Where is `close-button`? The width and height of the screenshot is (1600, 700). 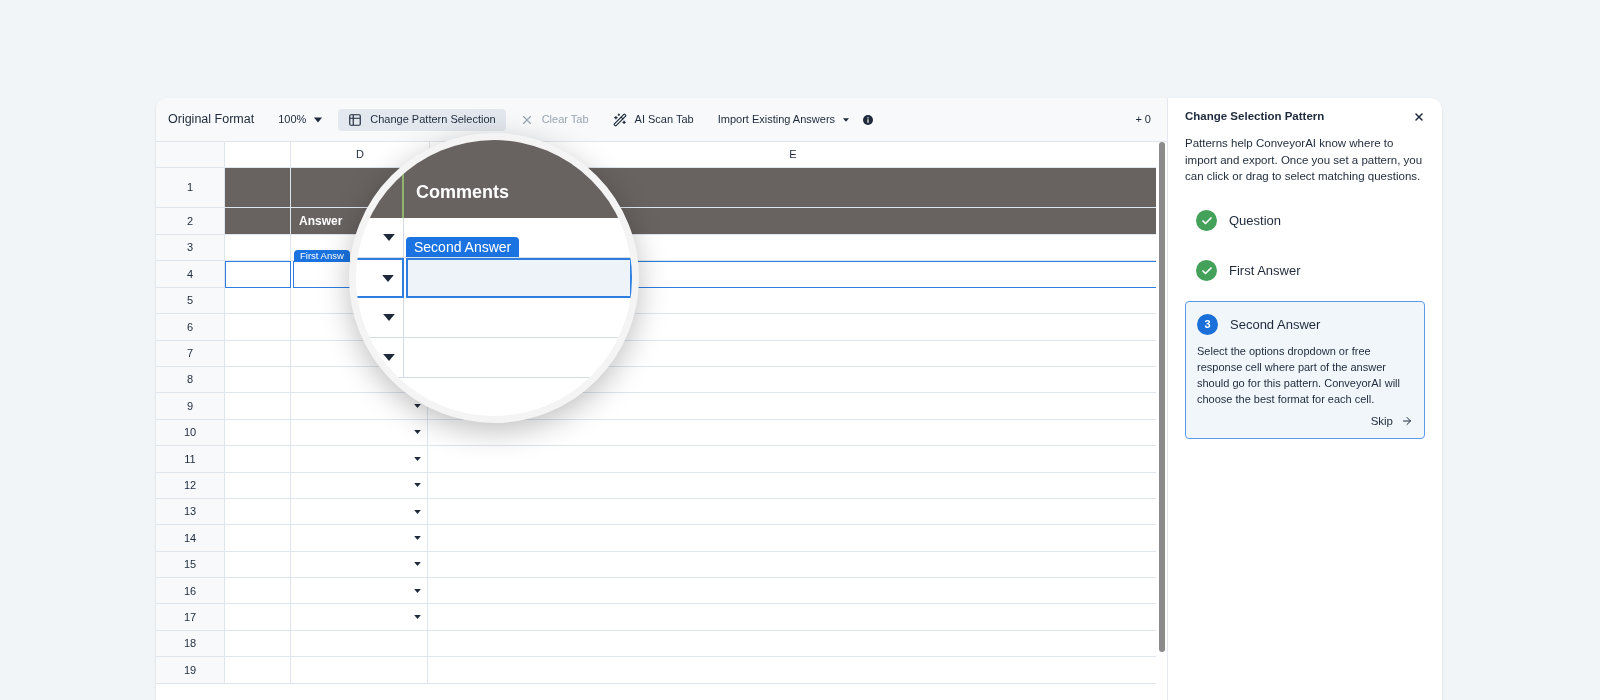
close-button is located at coordinates (1419, 116).